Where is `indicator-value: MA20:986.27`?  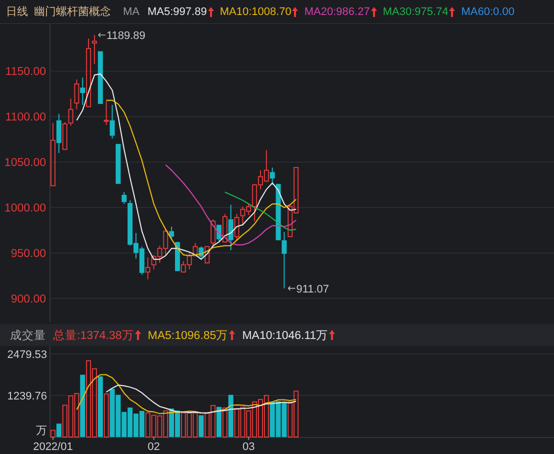 indicator-value: MA20:986.27 is located at coordinates (337, 12).